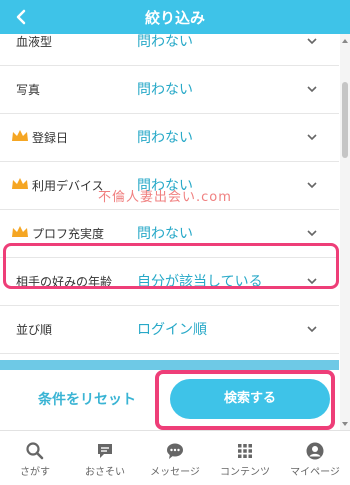 The height and width of the screenshot is (485, 350). I want to click on tab-messages: メッセージ, so click(175, 458).